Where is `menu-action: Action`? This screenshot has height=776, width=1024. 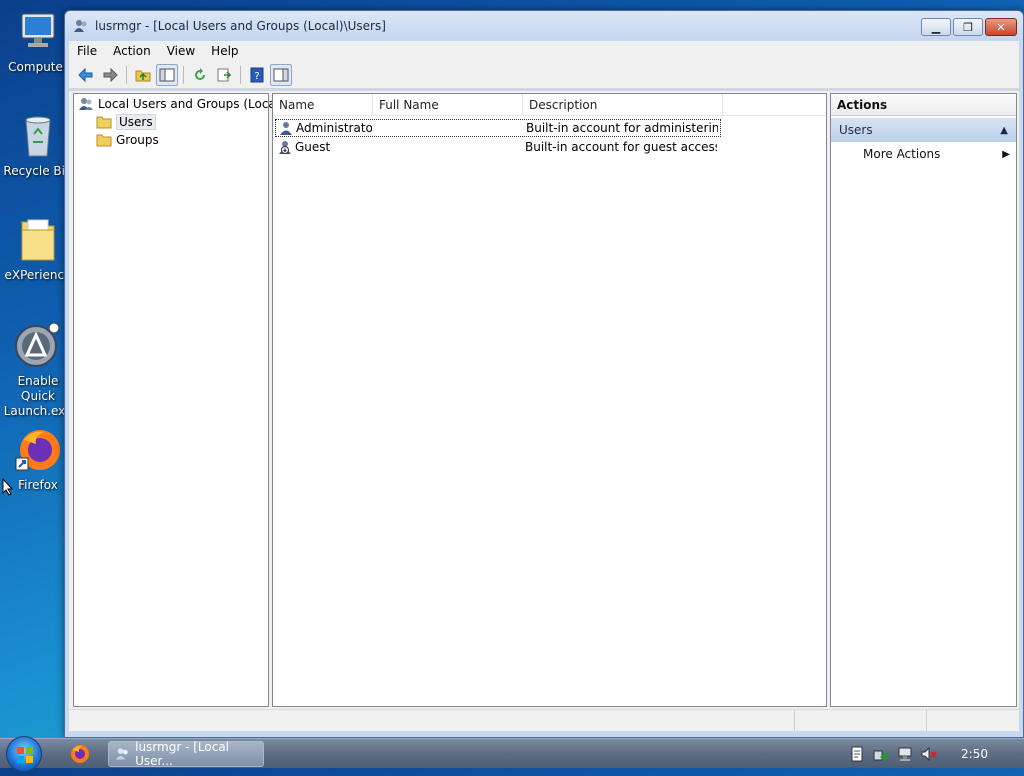 menu-action: Action is located at coordinates (132, 51).